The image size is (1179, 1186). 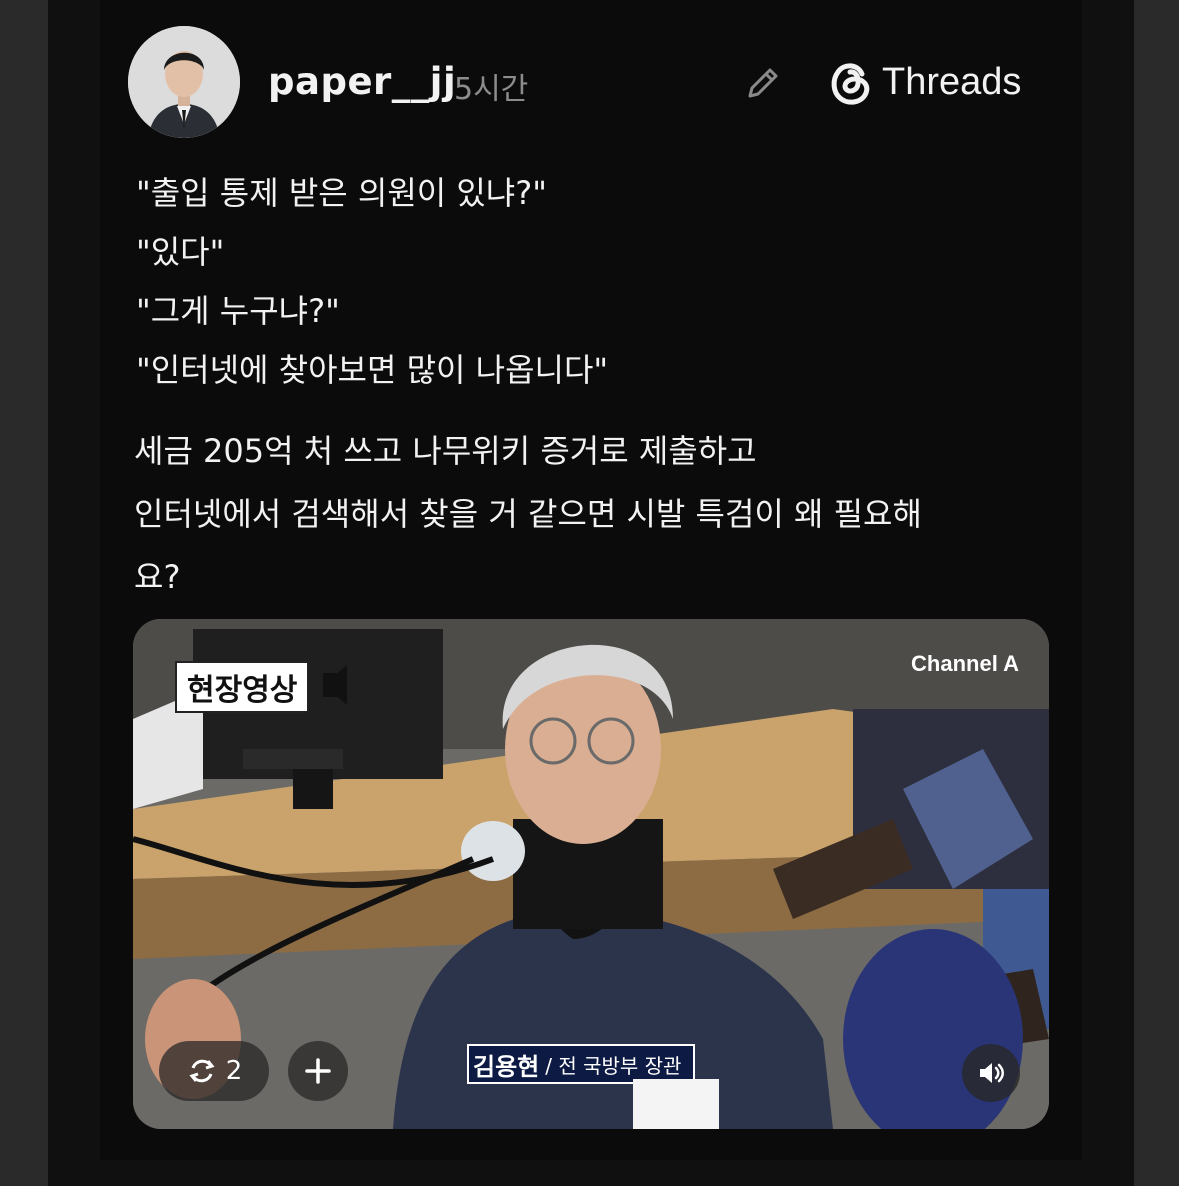 What do you see at coordinates (341, 193) in the screenshot?
I see `quote-line: "출입 통제 받은 의원이 있냐?"` at bounding box center [341, 193].